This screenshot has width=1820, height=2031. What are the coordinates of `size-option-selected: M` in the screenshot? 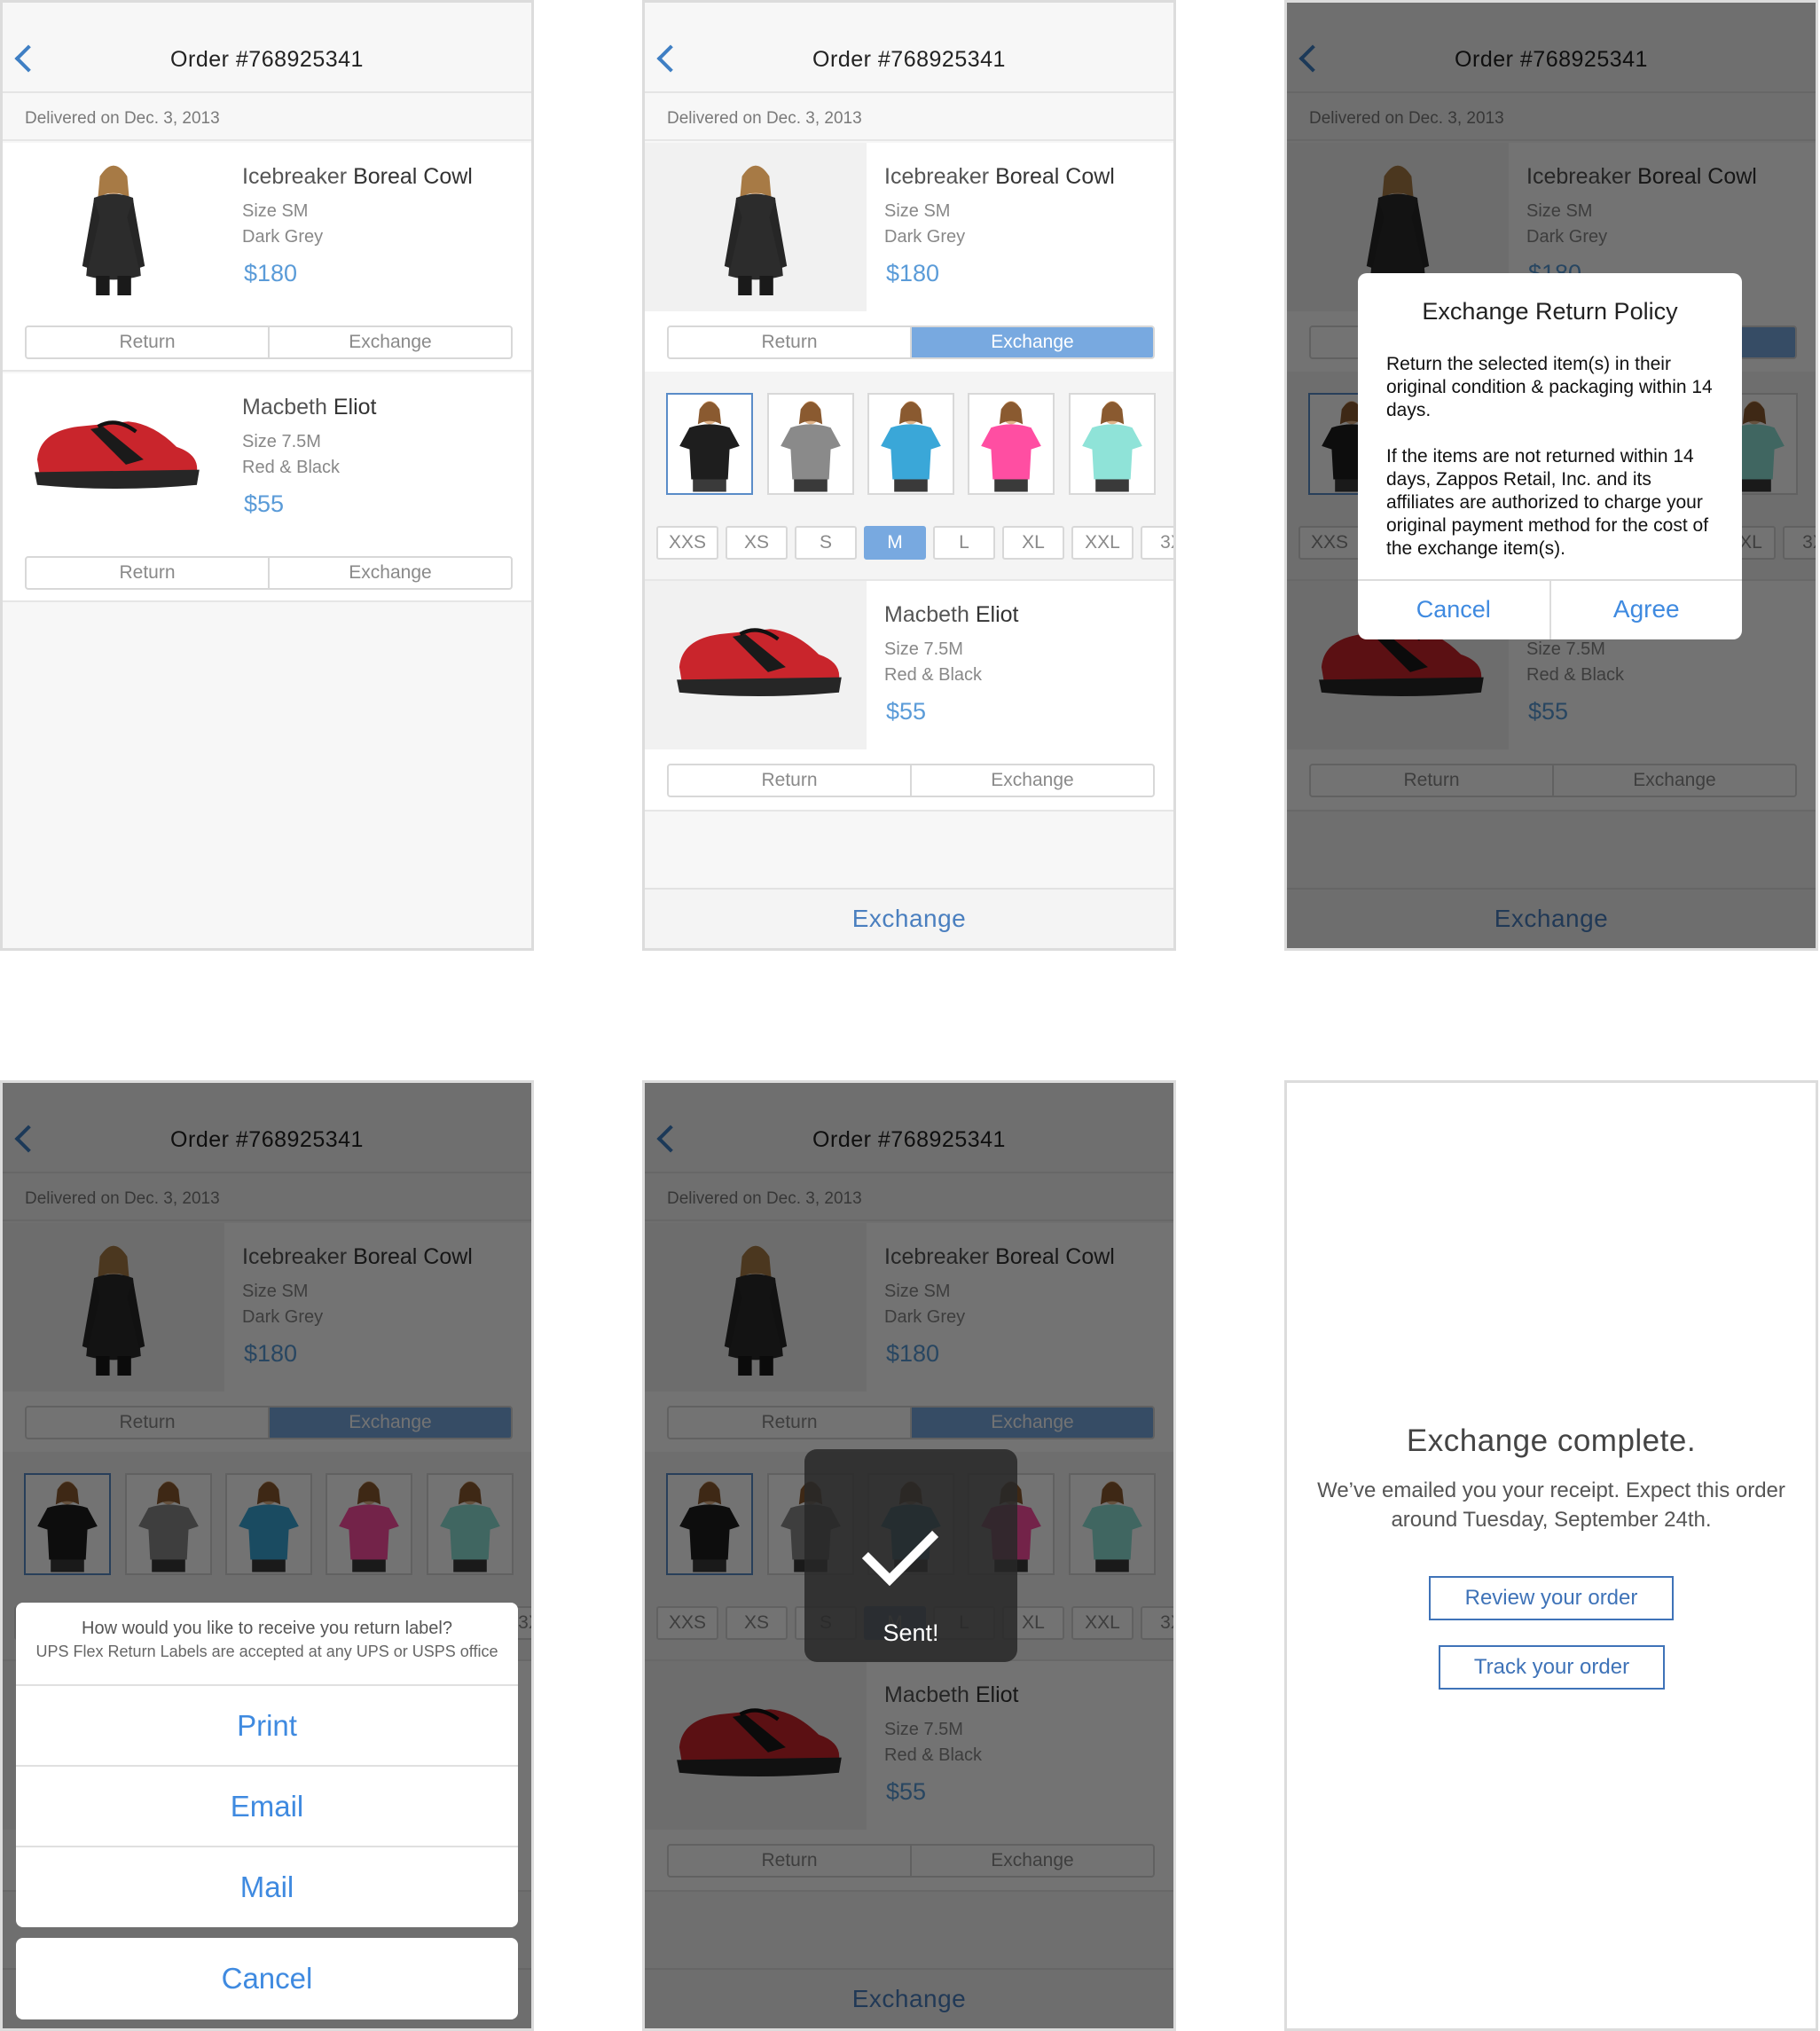 It's located at (895, 543).